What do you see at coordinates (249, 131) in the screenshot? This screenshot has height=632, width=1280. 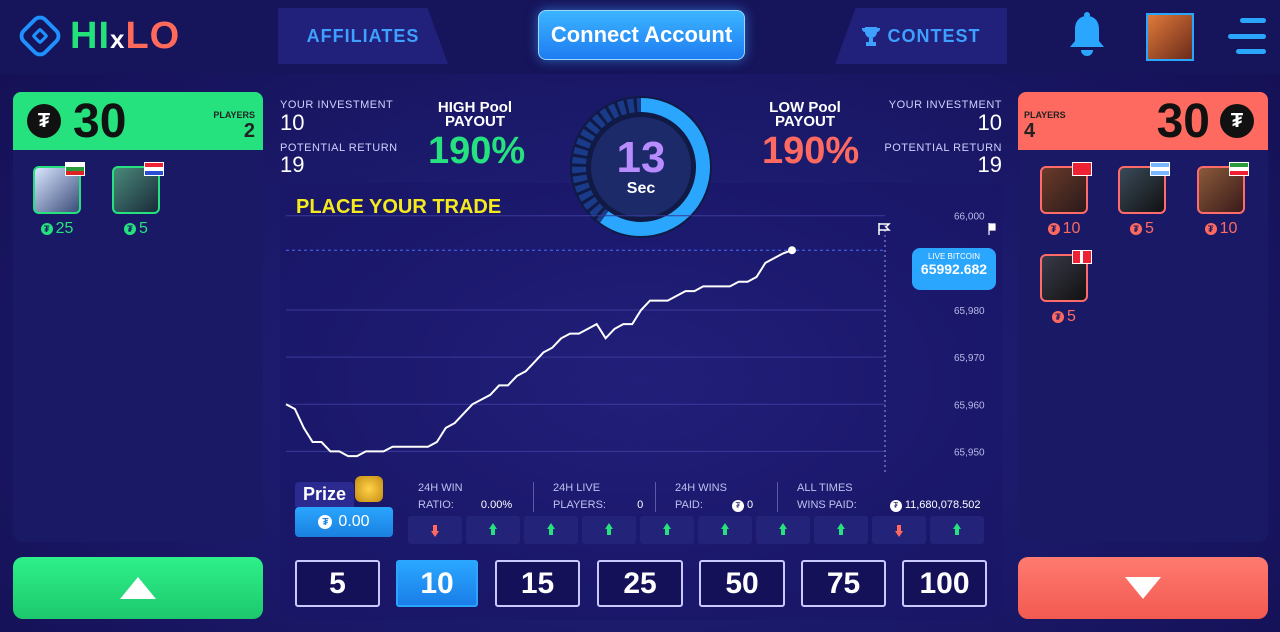 I see `players-count: 2` at bounding box center [249, 131].